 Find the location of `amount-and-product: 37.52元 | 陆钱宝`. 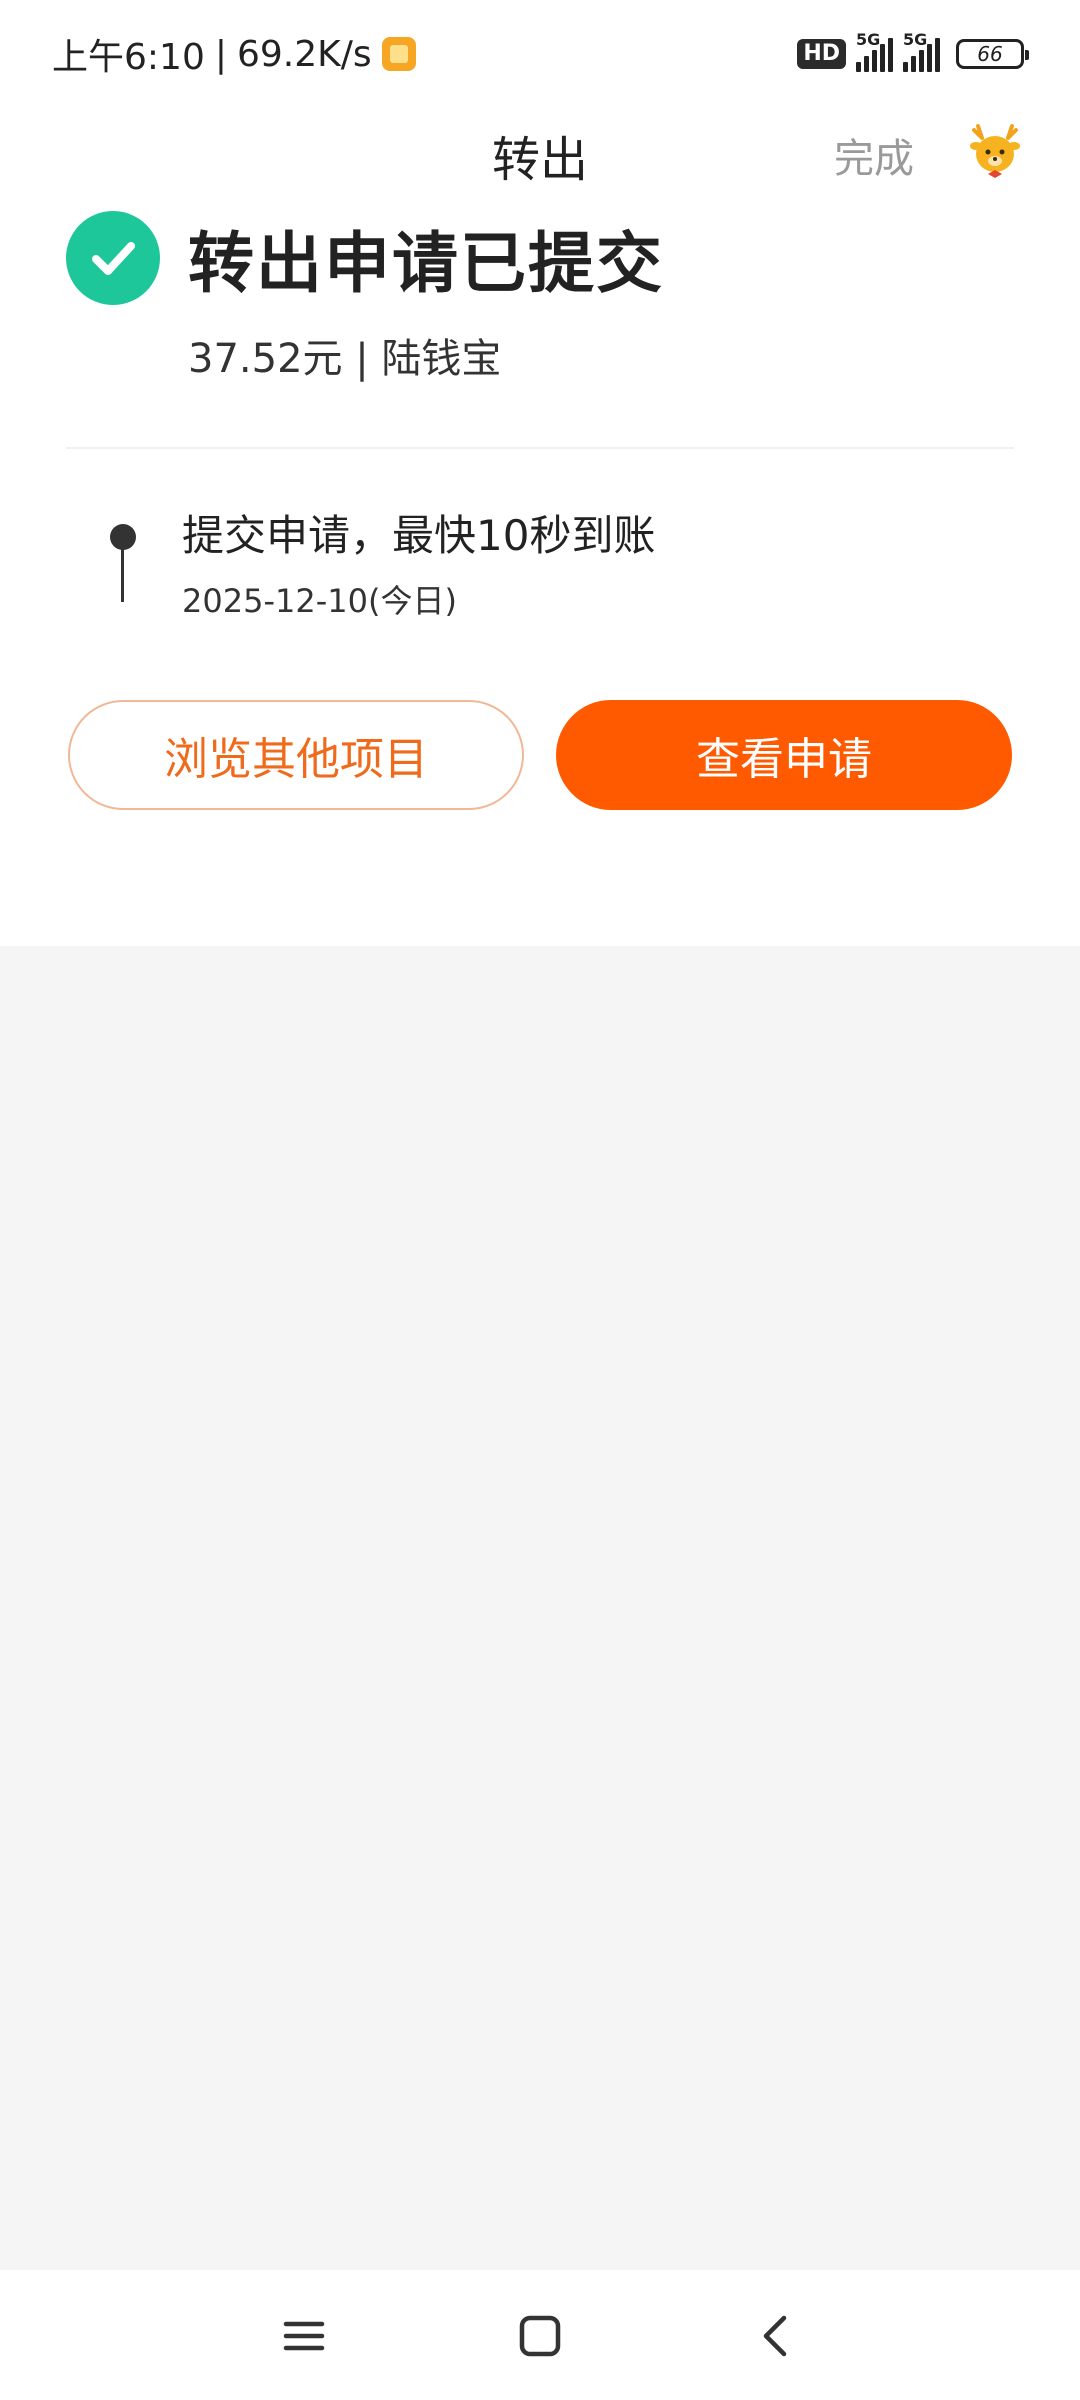

amount-and-product: 37.52元 | 陆钱宝 is located at coordinates (345, 359).